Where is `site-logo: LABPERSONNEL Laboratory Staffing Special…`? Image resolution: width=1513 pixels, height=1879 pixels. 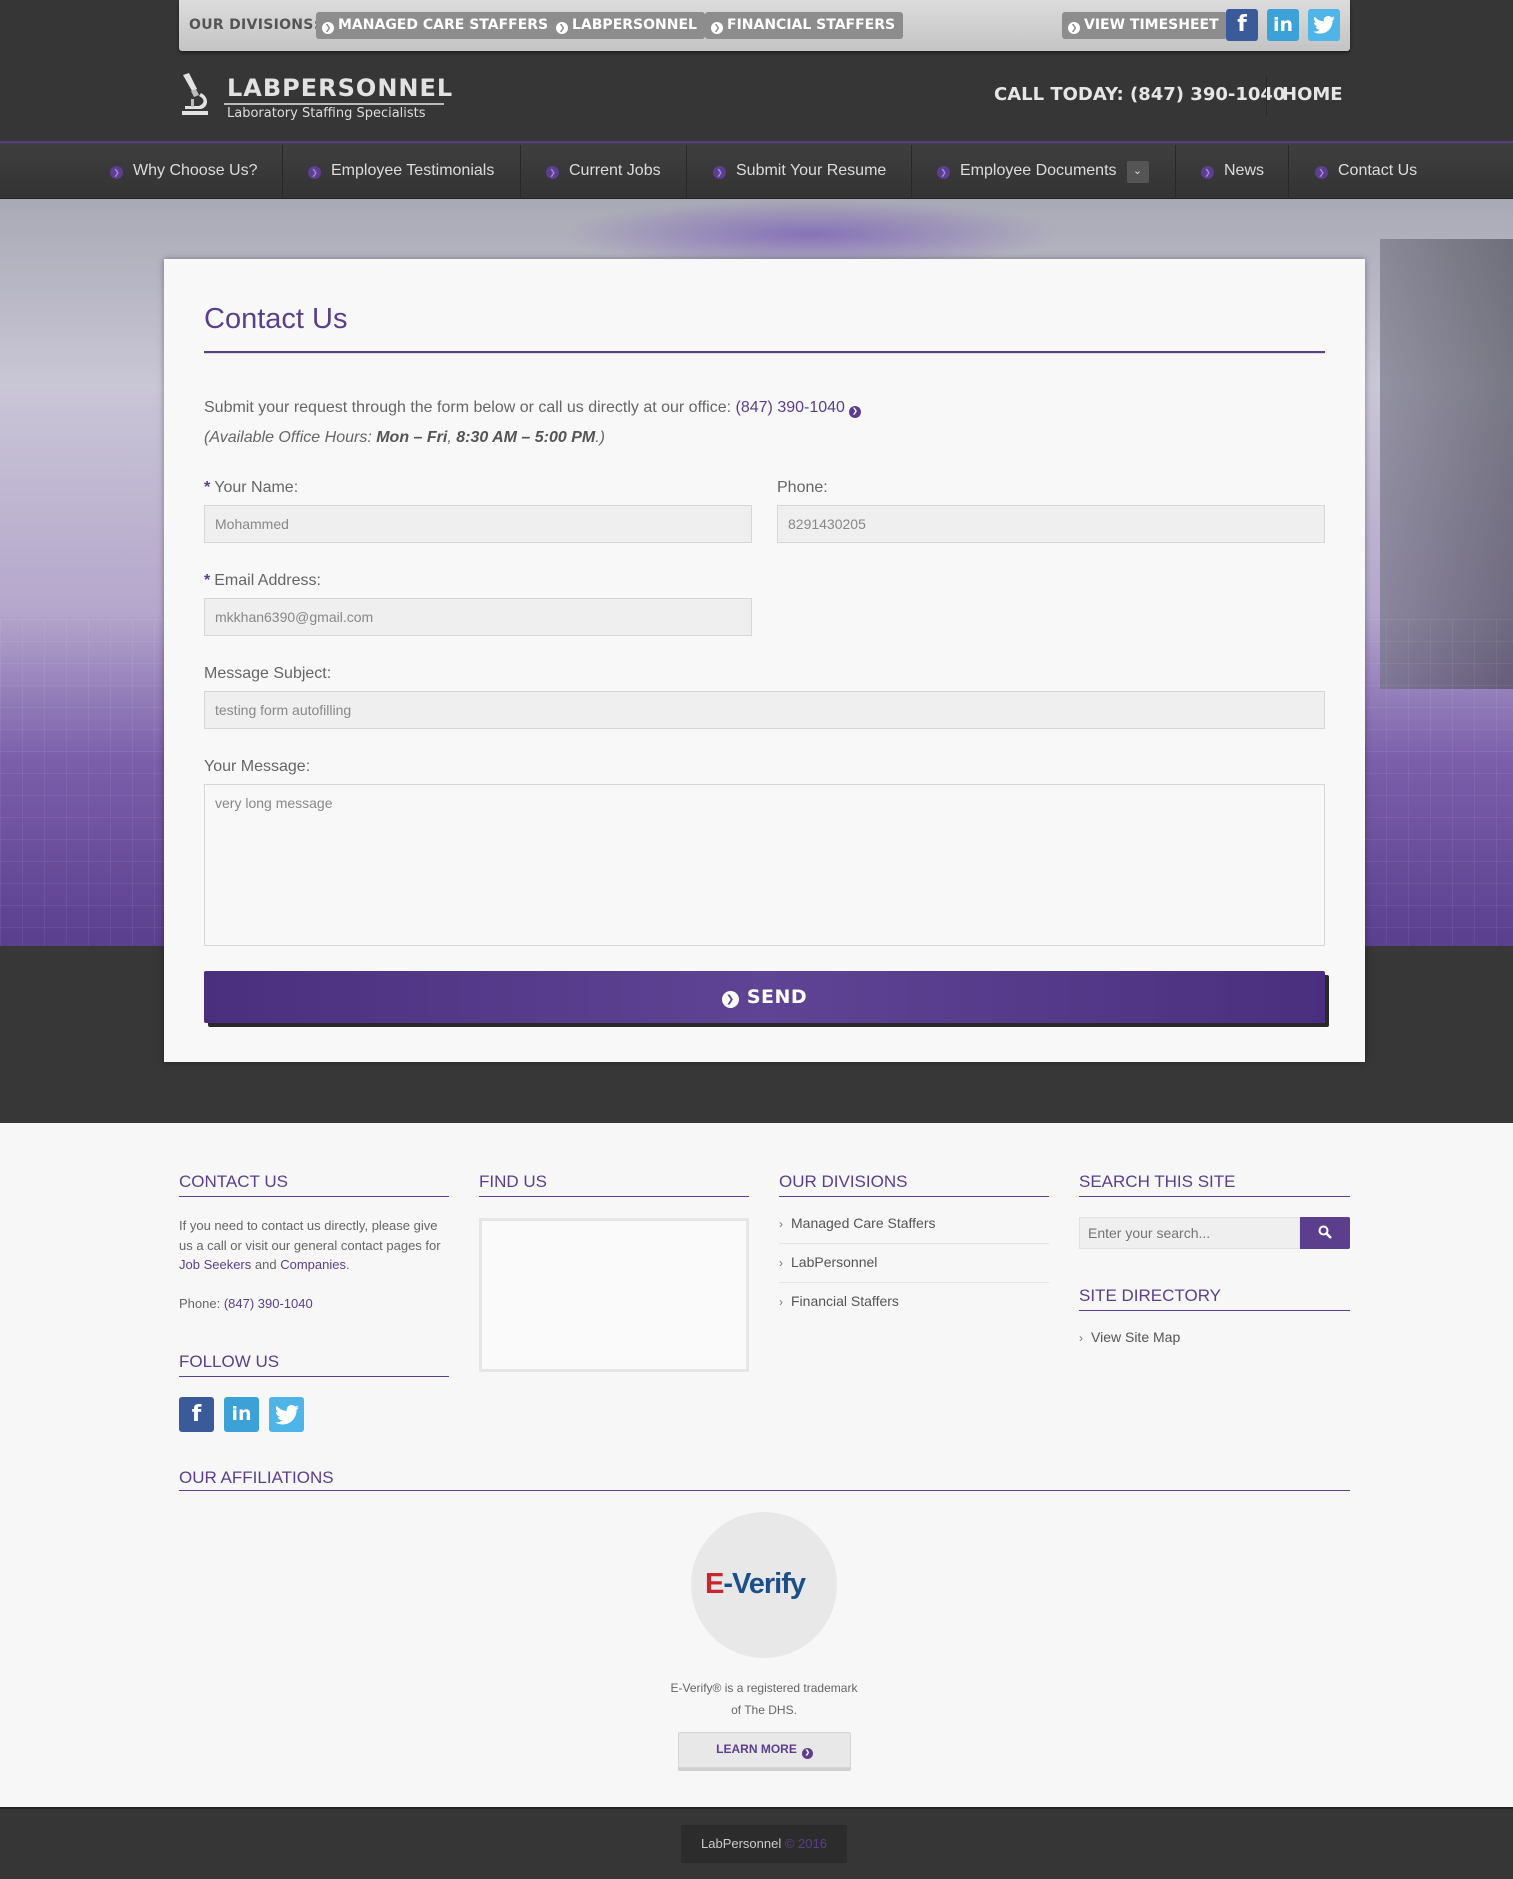 site-logo: LABPERSONNEL Laboratory Staffing Special… is located at coordinates (315, 96).